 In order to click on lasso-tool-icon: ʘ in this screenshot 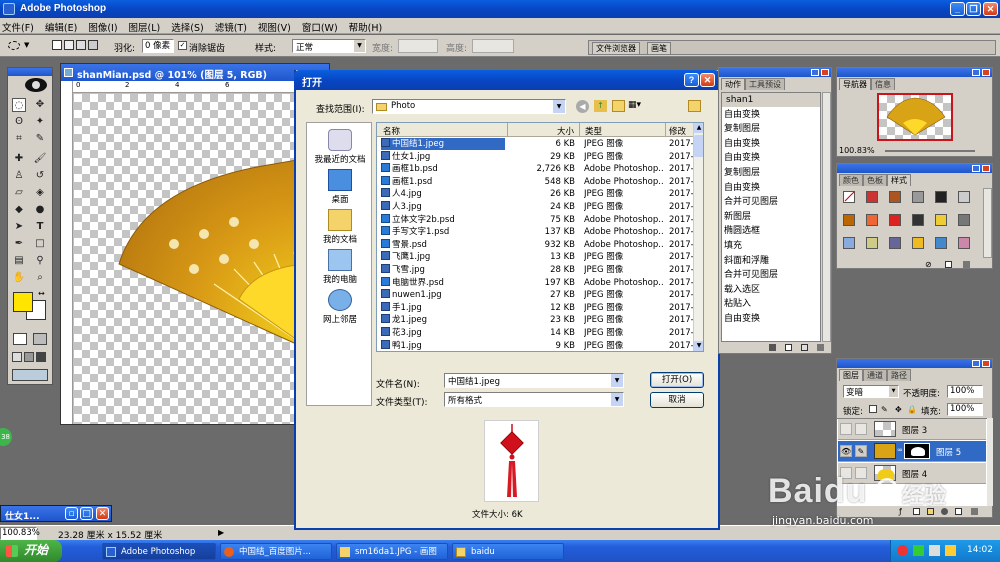, I will do `click(19, 122)`.